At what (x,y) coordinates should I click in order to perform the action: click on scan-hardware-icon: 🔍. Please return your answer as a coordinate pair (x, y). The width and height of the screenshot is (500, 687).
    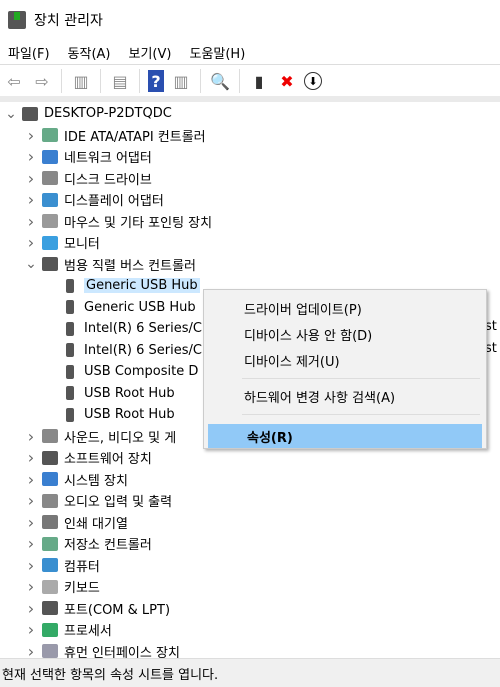
    Looking at the image, I should click on (220, 81).